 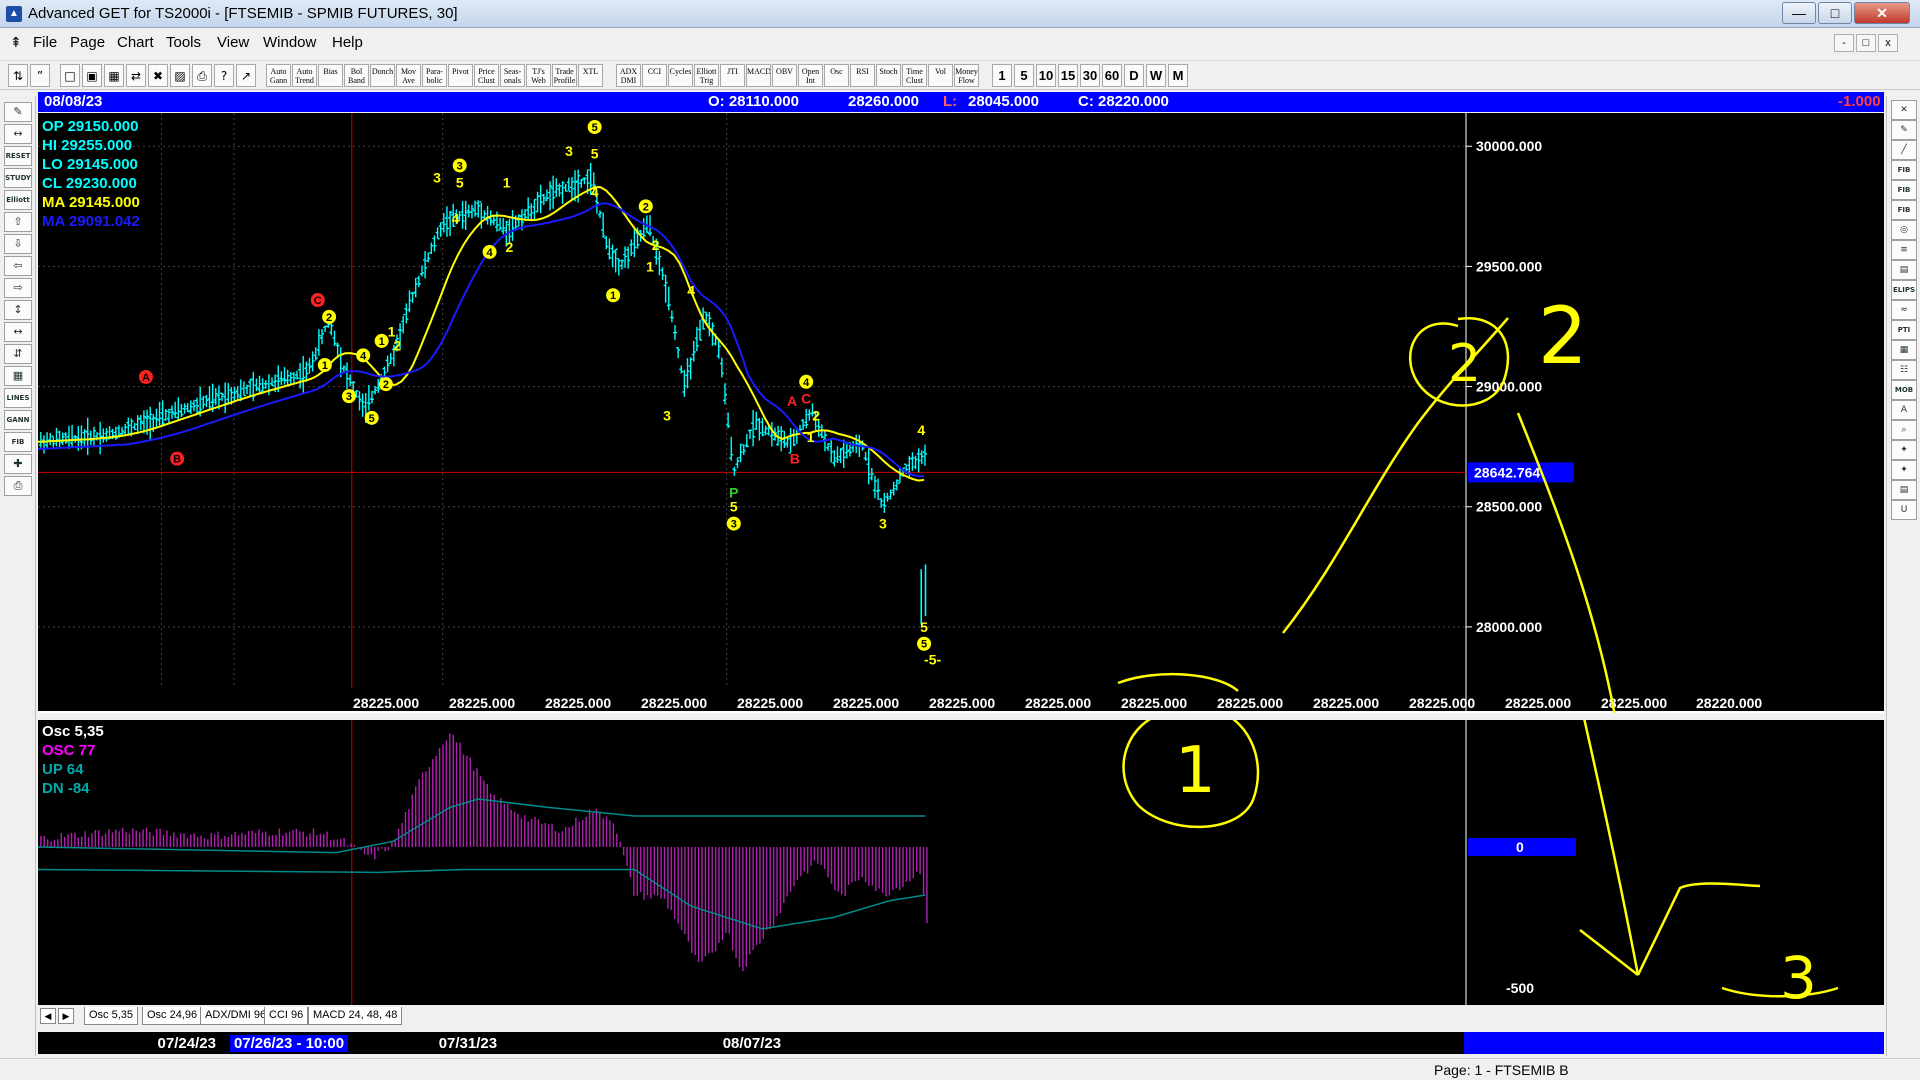 I want to click on study-button-bias: Bias, so click(x=330, y=75).